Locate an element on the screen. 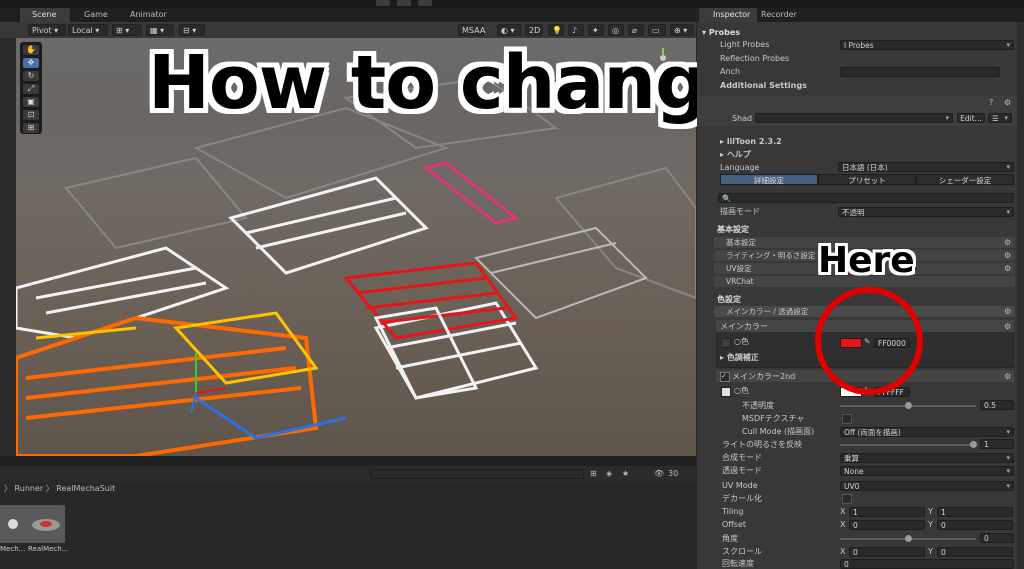 This screenshot has height=569, width=1024. tab-animator: Animator is located at coordinates (148, 15).